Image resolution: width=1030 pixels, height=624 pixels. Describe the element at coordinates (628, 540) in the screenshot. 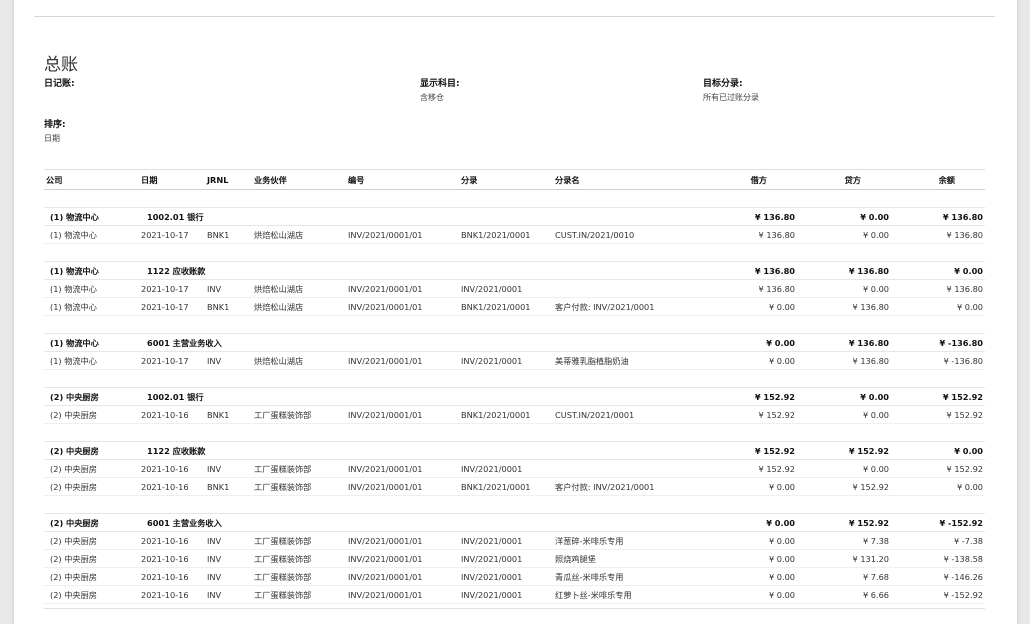

I see `line-entry-label: 洋葱碎-米啡乐专用` at that location.